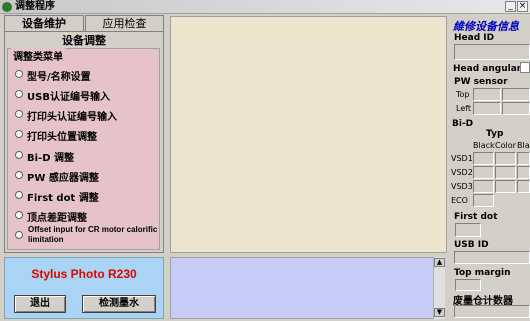 Image resolution: width=530 pixels, height=321 pixels. I want to click on menu-item-usb-id: USB认证编号输入, so click(68, 95).